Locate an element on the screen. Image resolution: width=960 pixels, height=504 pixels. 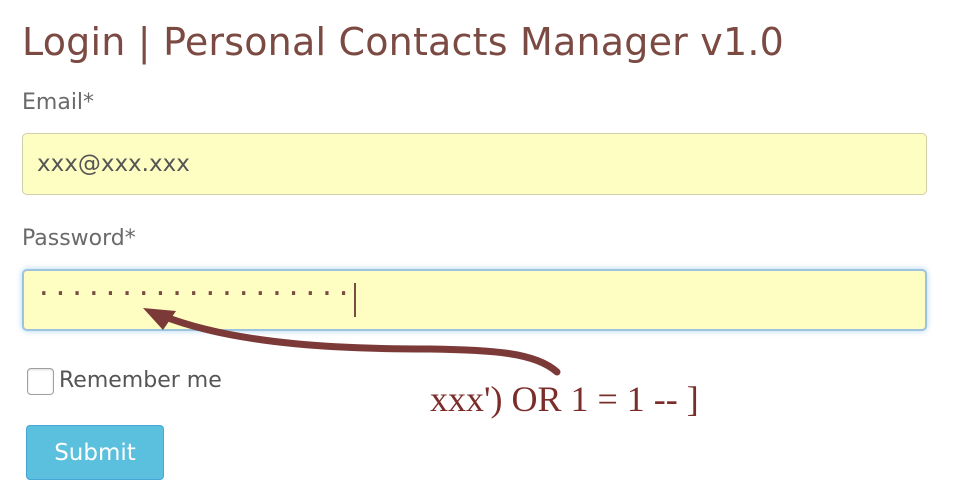
remember-me-option: Remember me is located at coordinates (124, 381).